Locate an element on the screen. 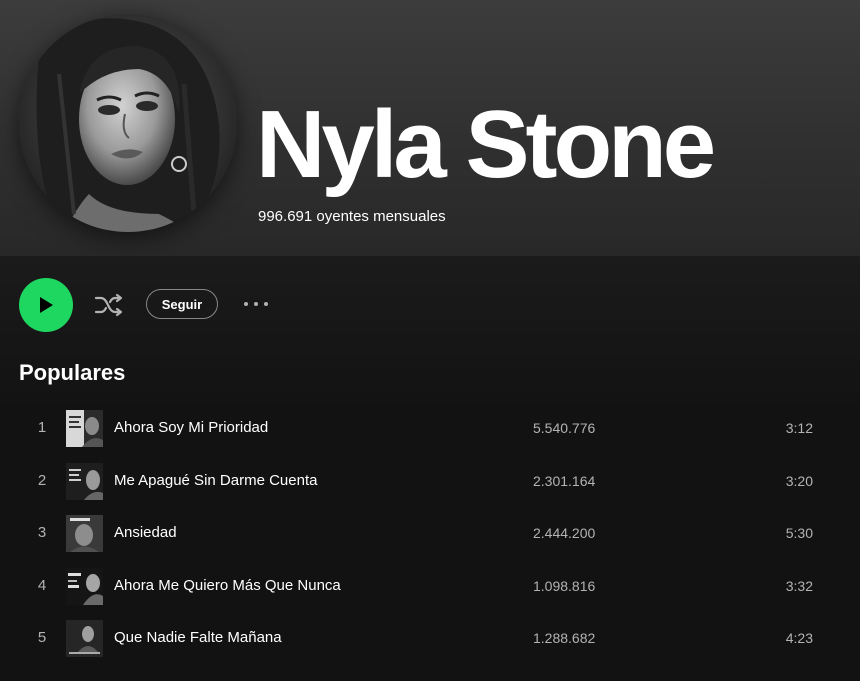  more-options-icon is located at coordinates (256, 304).